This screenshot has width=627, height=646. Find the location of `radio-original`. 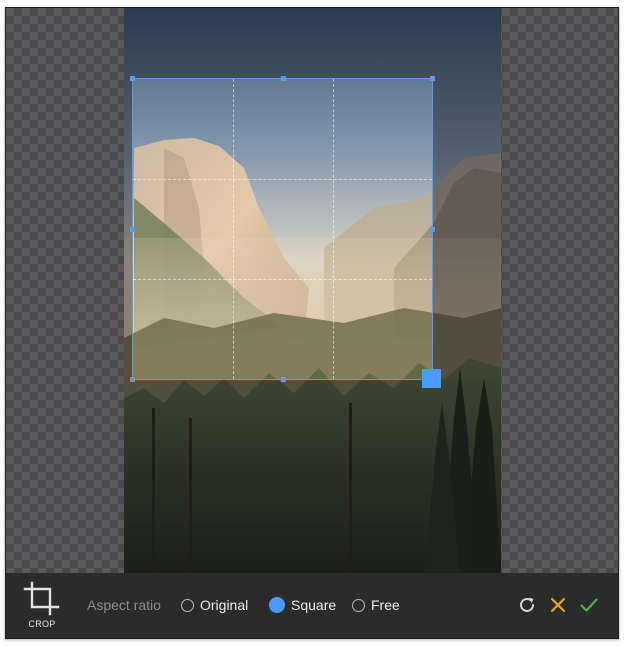

radio-original is located at coordinates (187, 605).